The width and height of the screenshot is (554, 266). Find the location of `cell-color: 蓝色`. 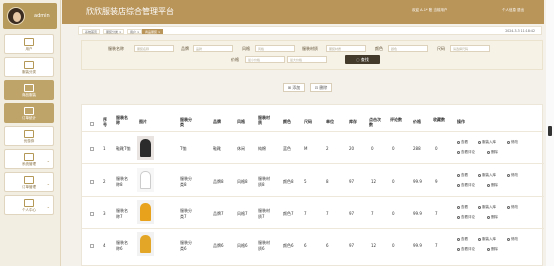

cell-color: 蓝色 is located at coordinates (287, 148).